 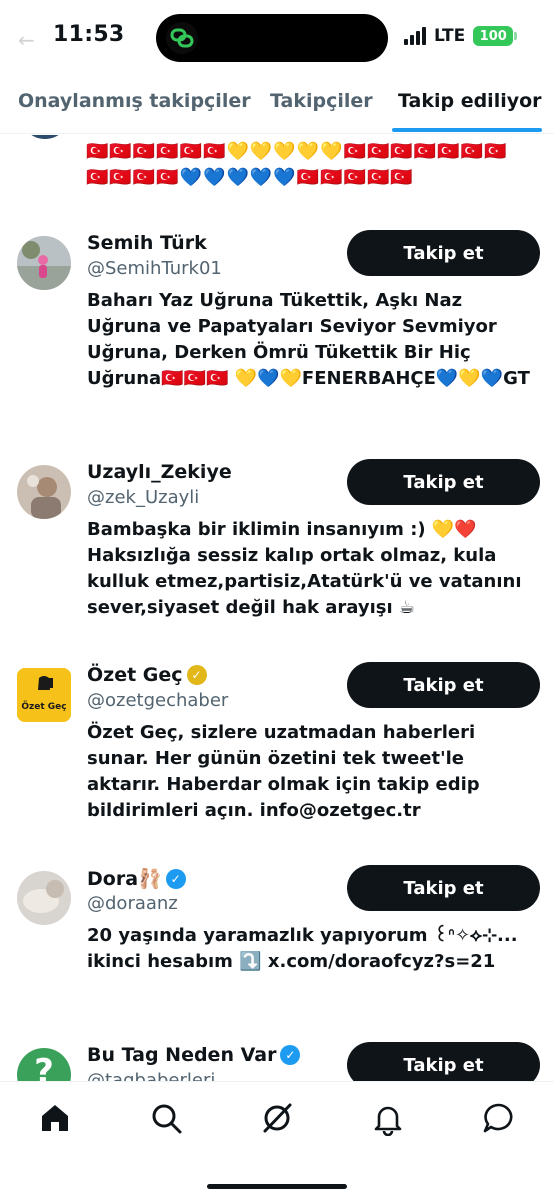 I want to click on avatar-label: Özet Geç, so click(x=44, y=707).